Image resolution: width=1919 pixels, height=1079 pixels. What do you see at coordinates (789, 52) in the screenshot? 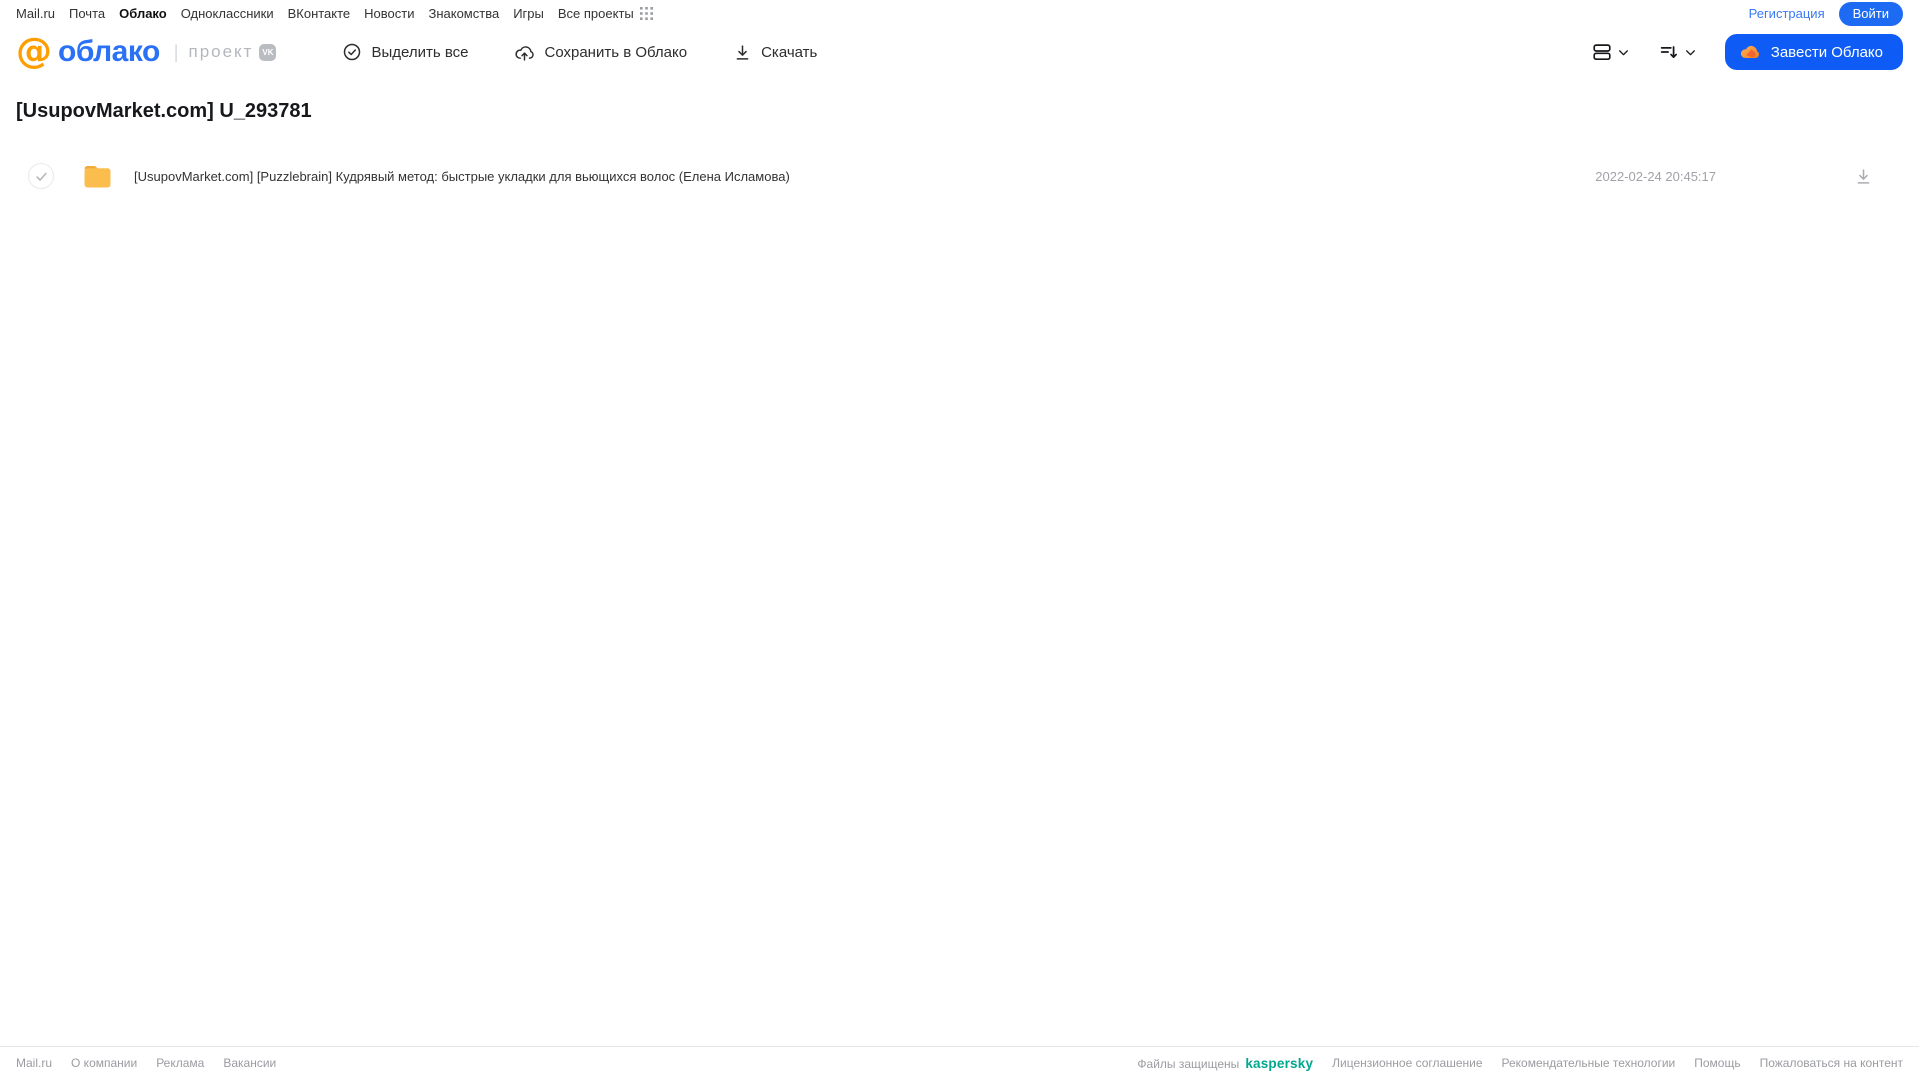
I see `download-label: Скачать` at bounding box center [789, 52].